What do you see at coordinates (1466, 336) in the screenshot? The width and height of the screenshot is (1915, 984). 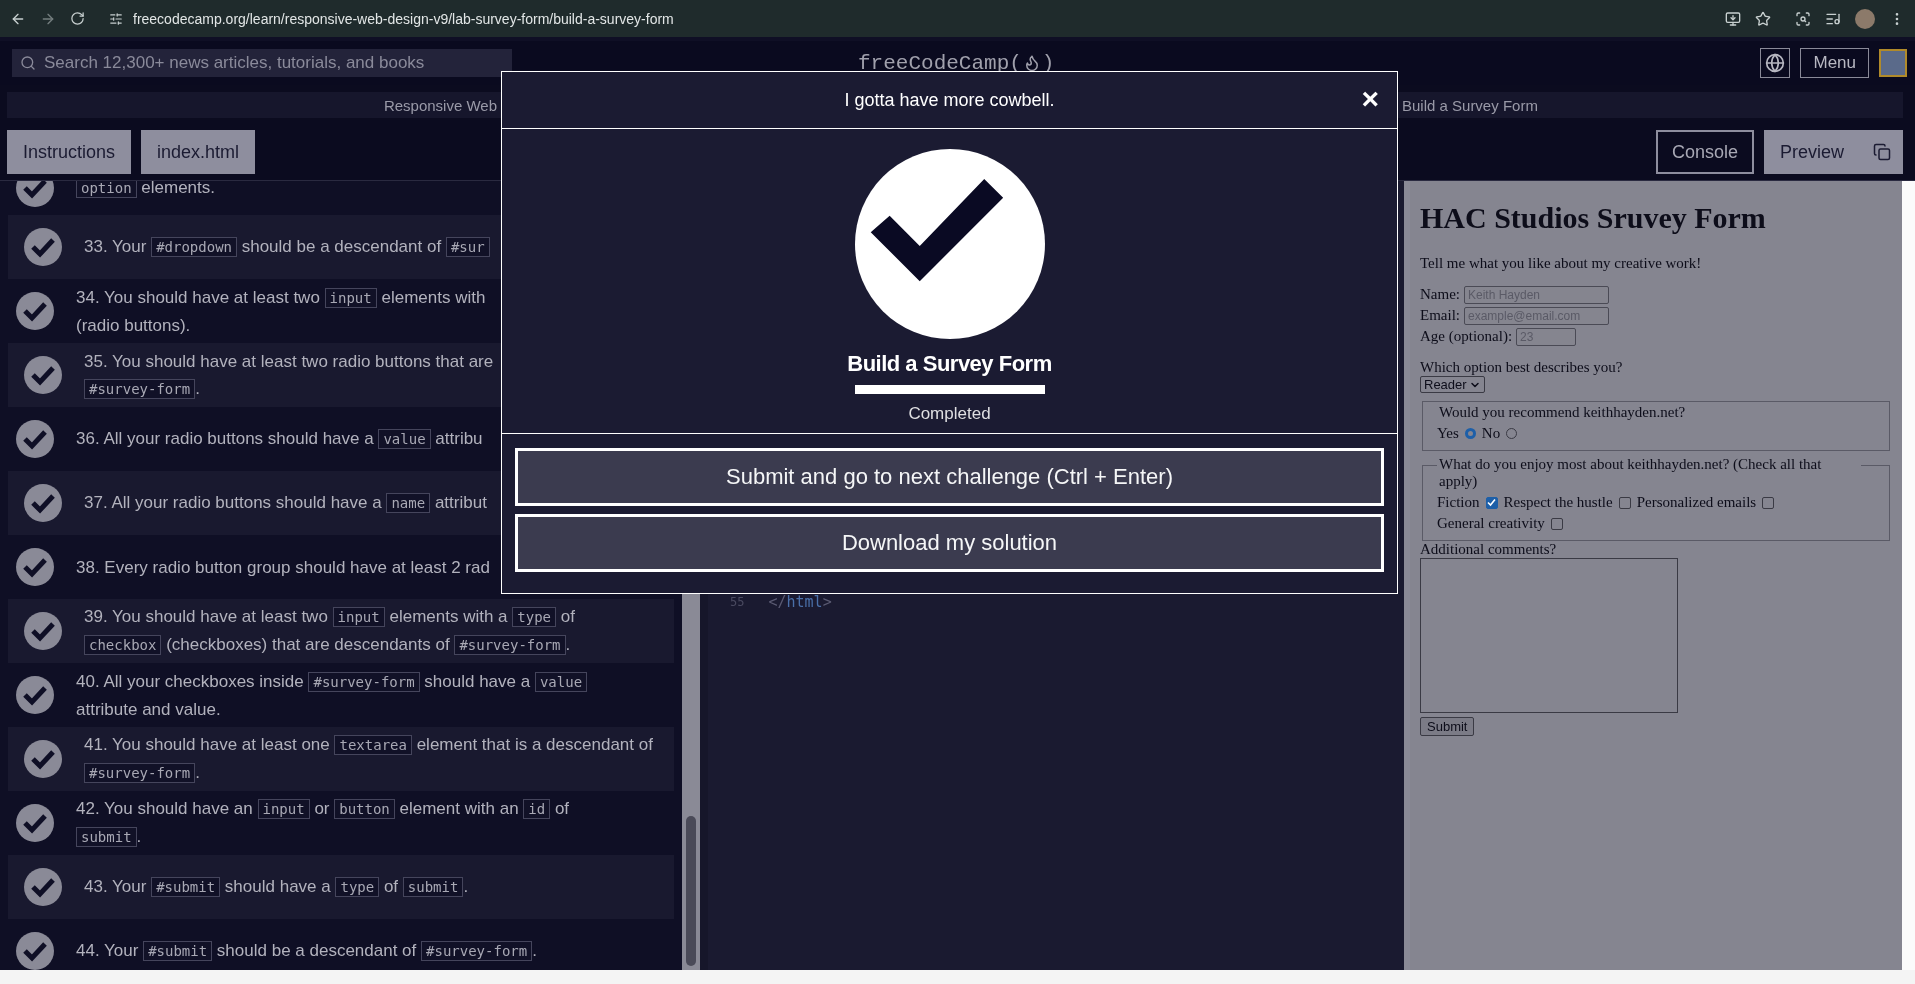 I see `field-label: Age (optional):` at bounding box center [1466, 336].